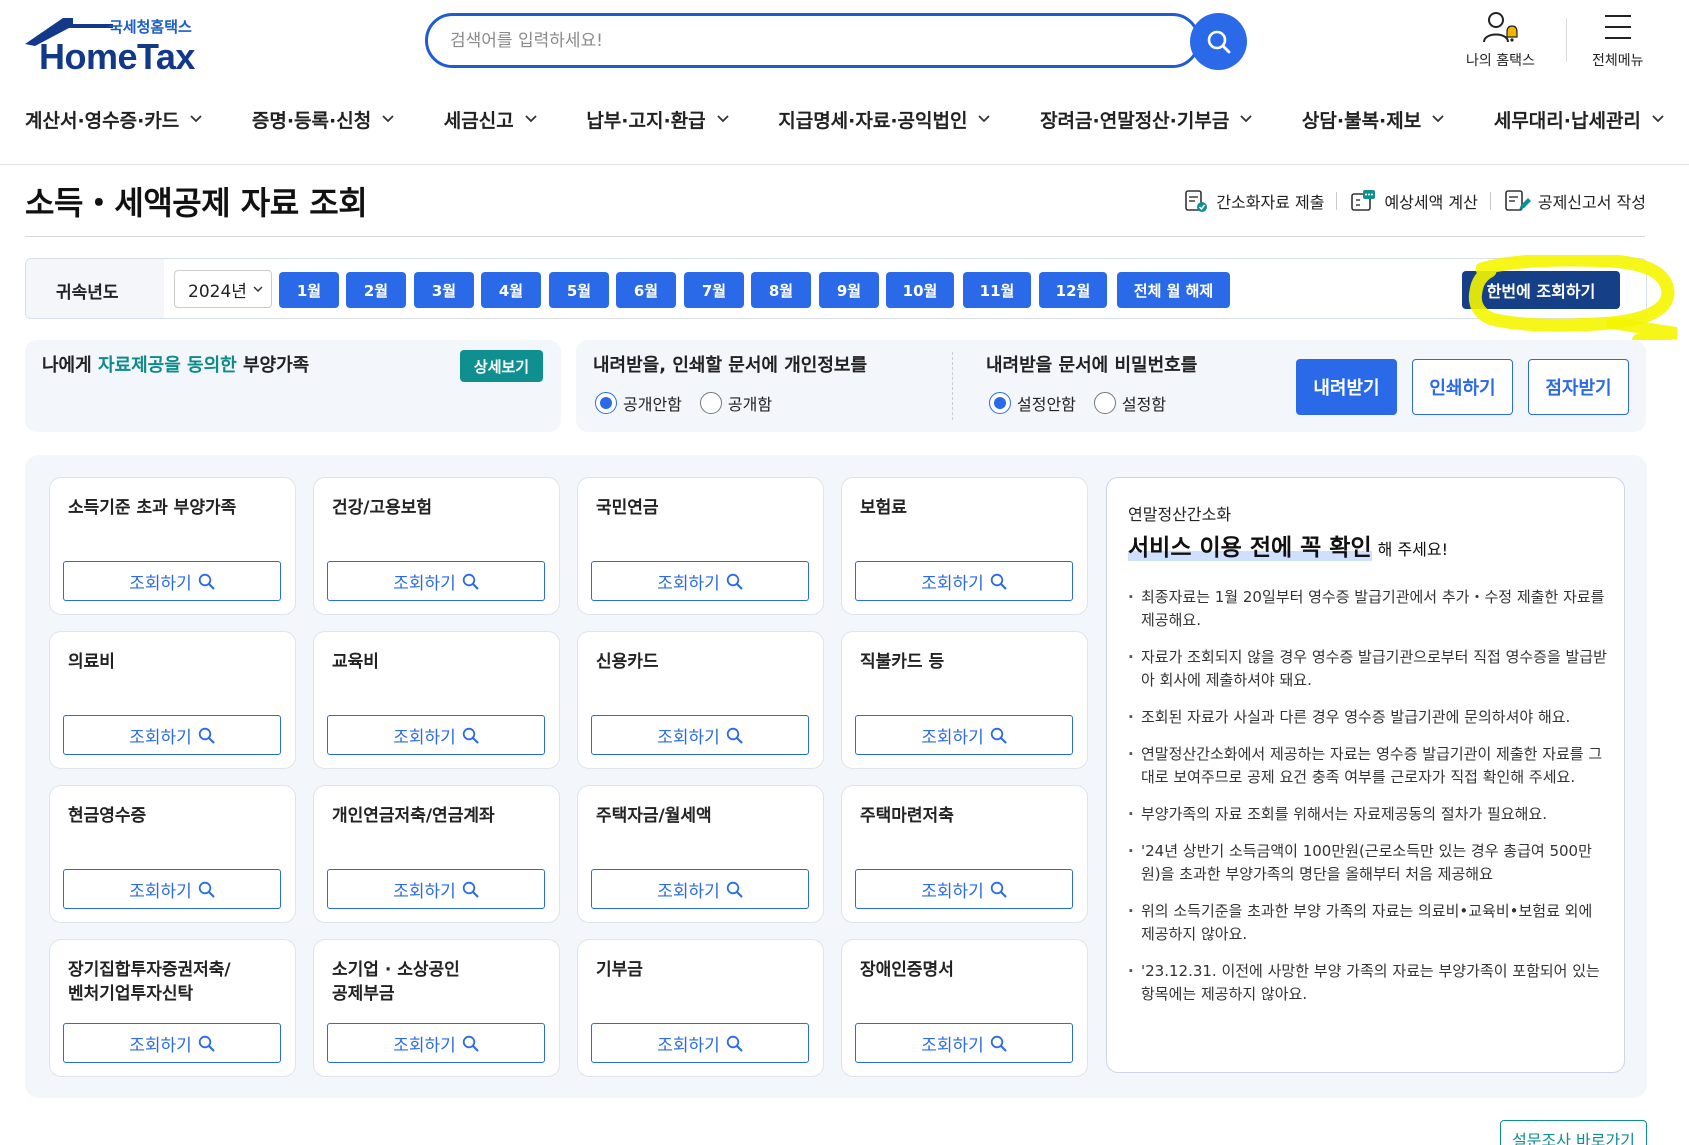  I want to click on nav-label: 장려금·연말정산·기부금, so click(1135, 120).